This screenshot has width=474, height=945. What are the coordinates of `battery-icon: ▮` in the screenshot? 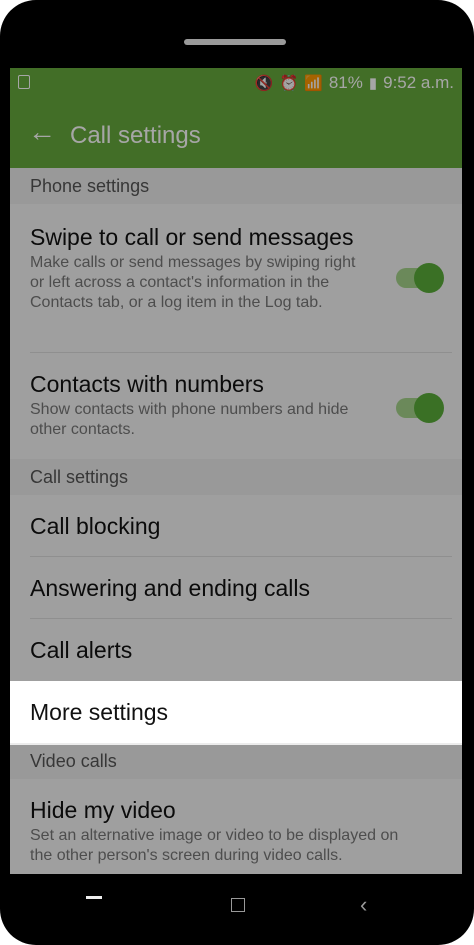 It's located at (373, 83).